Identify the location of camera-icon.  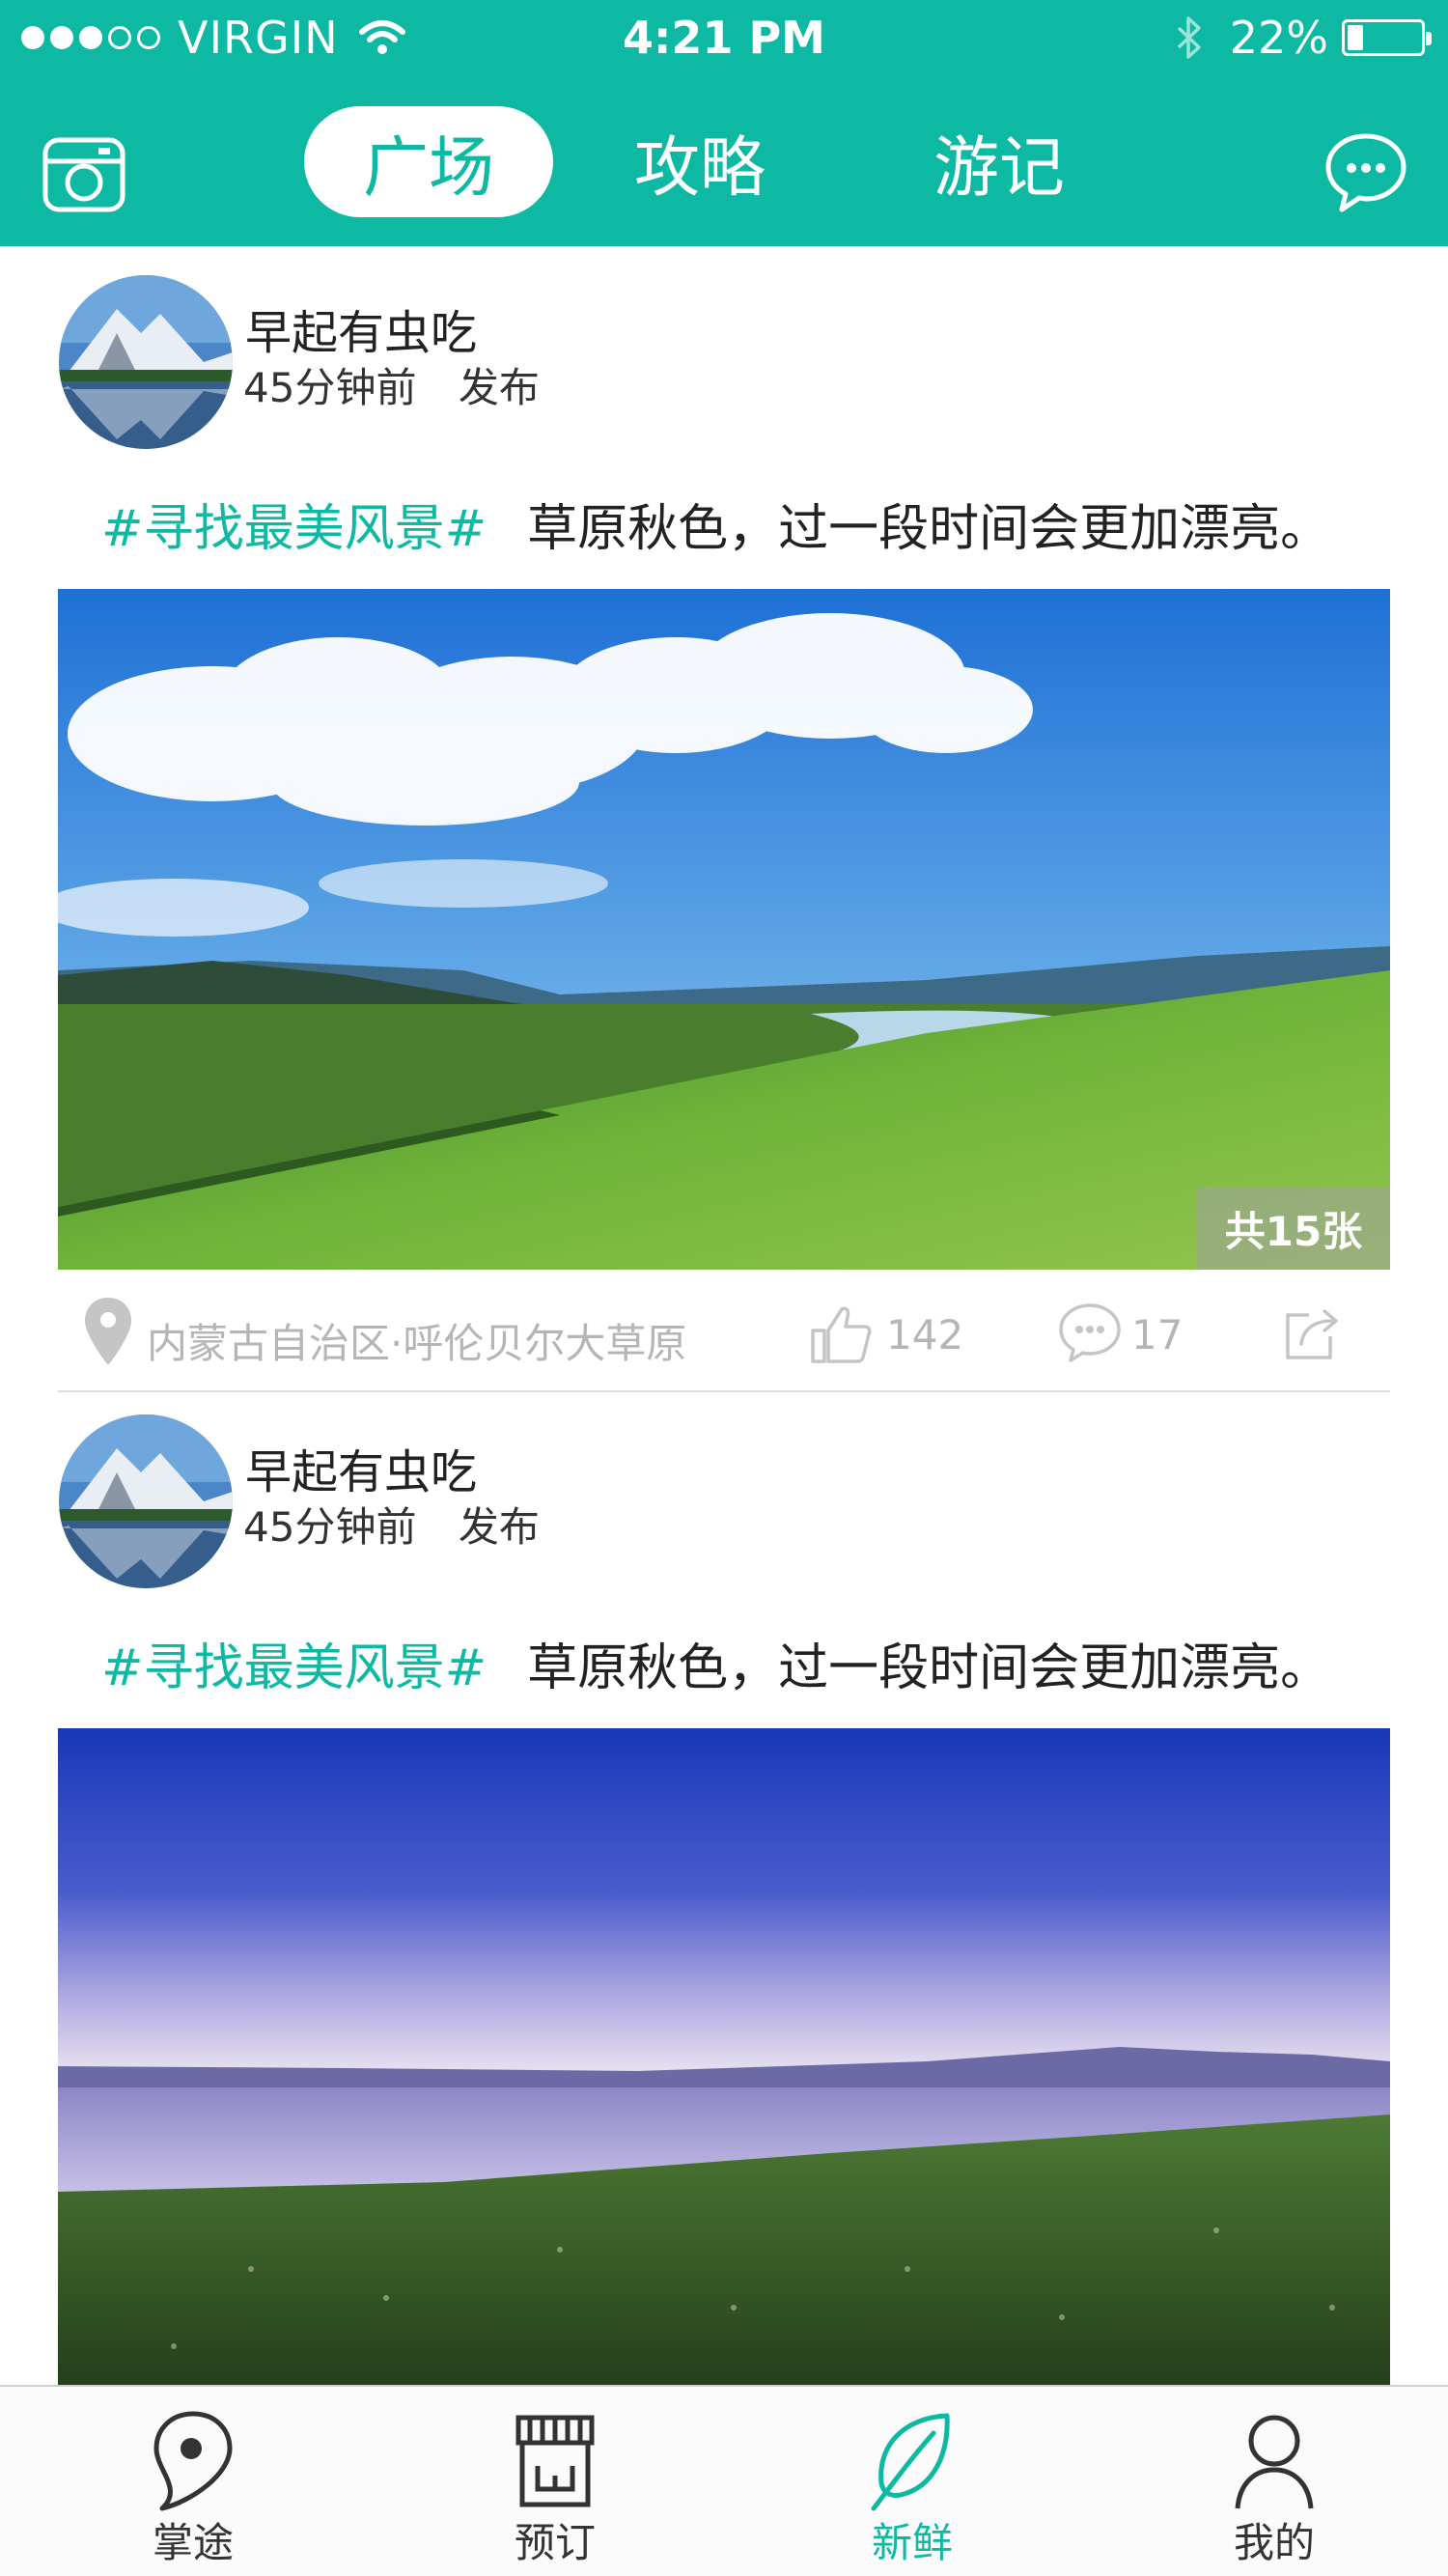
(84, 172).